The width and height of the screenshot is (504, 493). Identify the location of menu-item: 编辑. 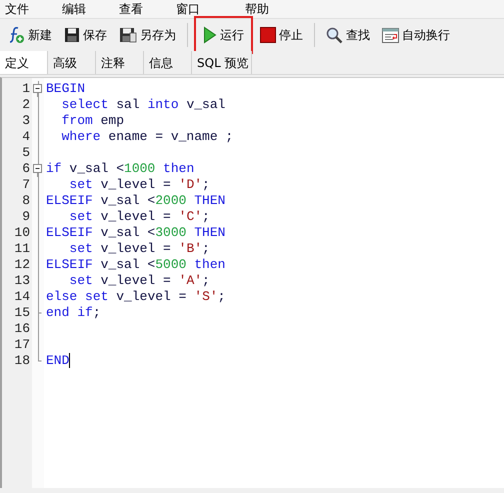
(74, 9).